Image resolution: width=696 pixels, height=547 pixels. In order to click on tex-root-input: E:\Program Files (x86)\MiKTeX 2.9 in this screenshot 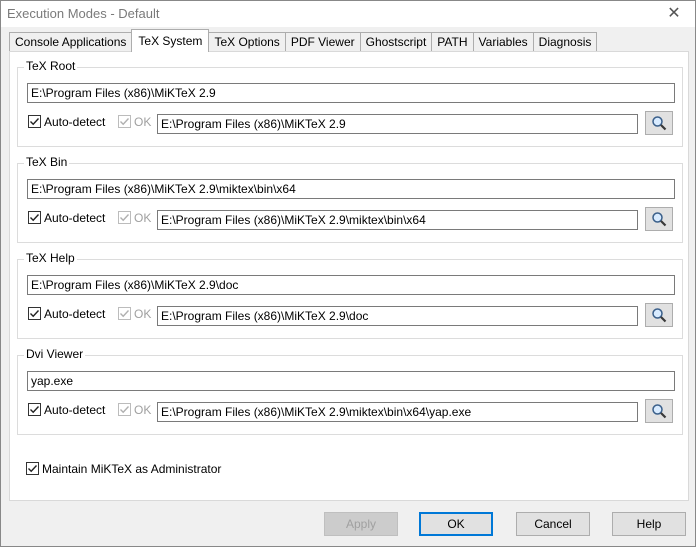, I will do `click(351, 93)`.